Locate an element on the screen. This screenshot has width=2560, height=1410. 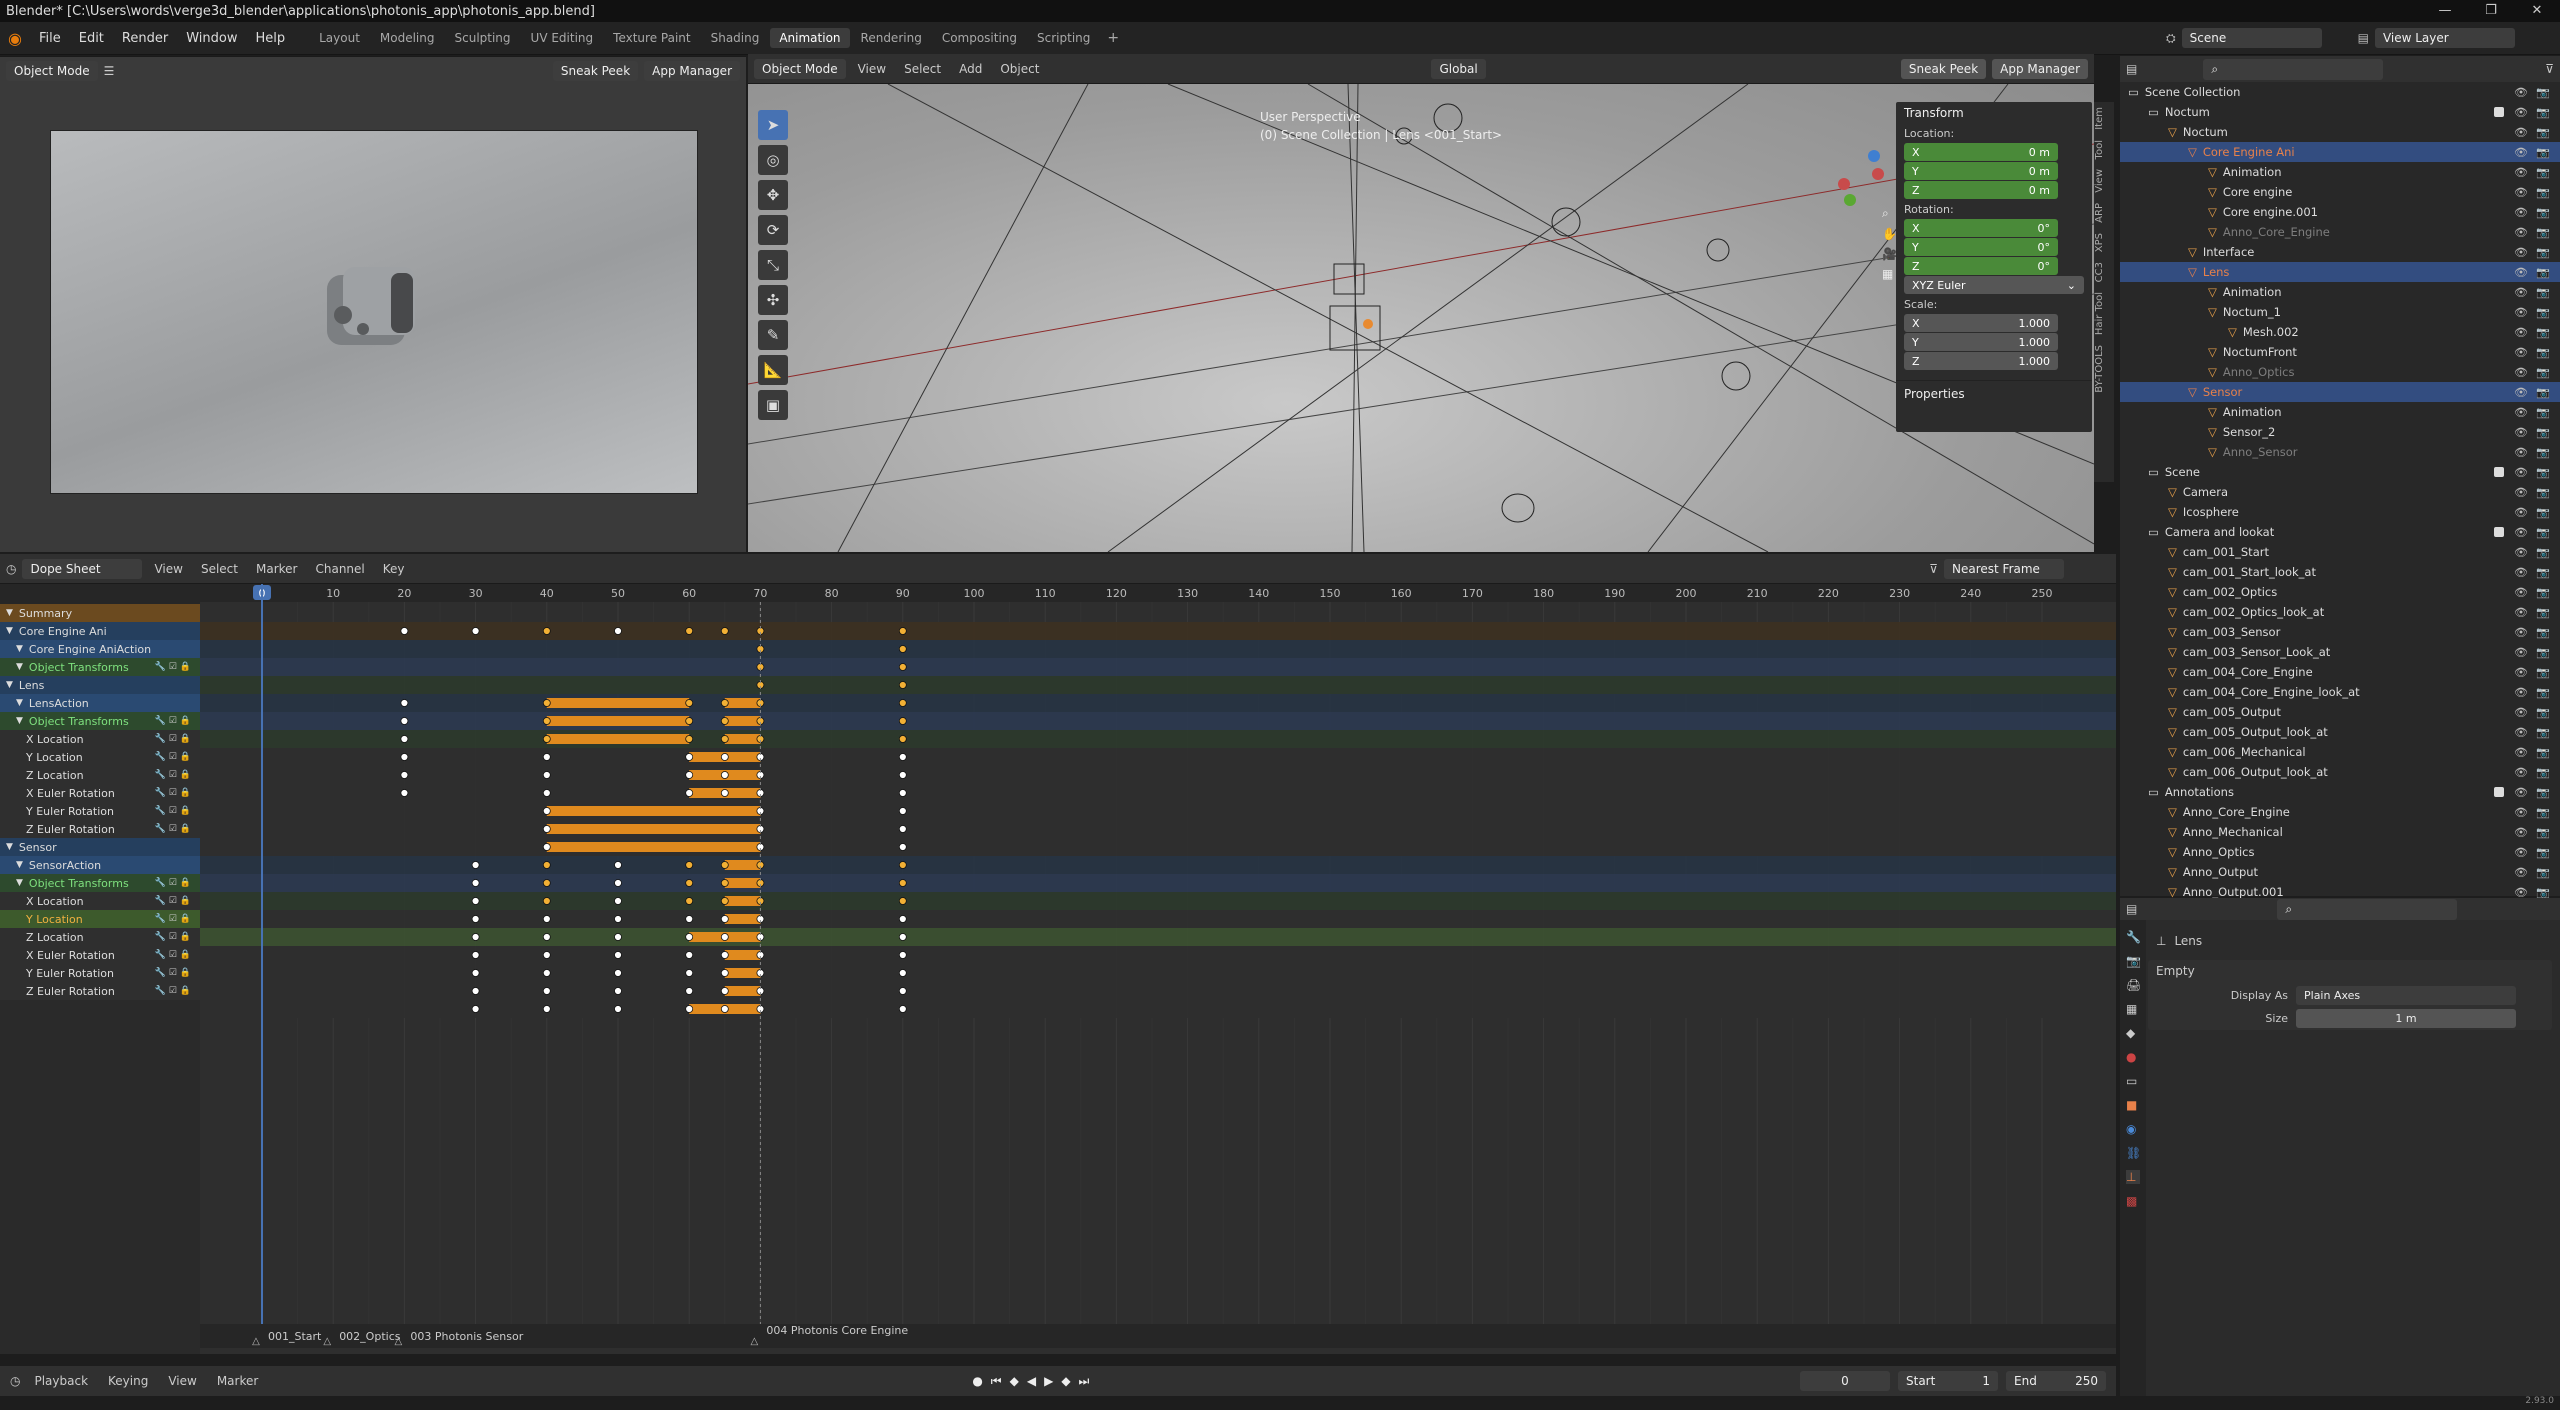
channel-fc: X Location 🔧☑🔒 is located at coordinates (100, 901).